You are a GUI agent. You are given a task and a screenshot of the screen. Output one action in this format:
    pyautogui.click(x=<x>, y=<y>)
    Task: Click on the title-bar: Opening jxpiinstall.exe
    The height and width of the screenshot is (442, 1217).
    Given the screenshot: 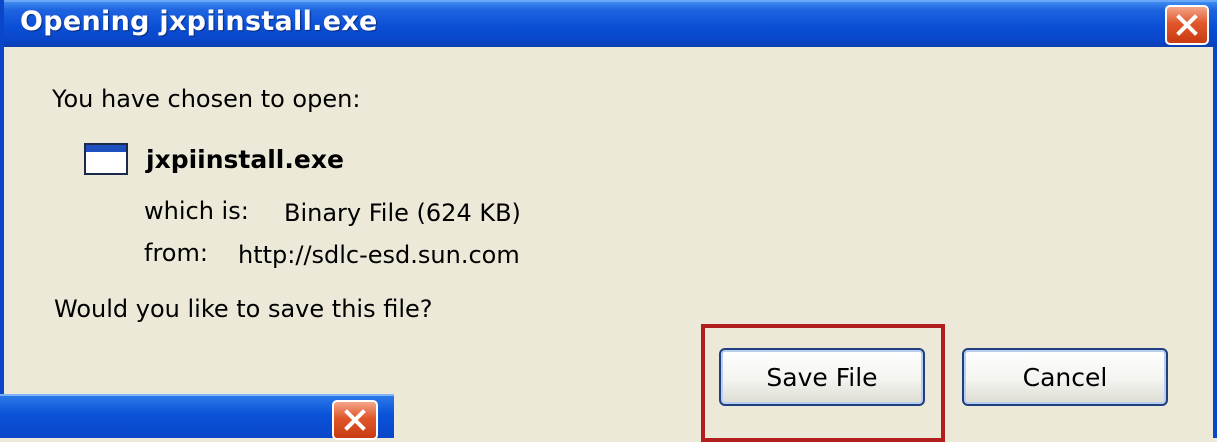 What is the action you would take?
    pyautogui.click(x=610, y=23)
    